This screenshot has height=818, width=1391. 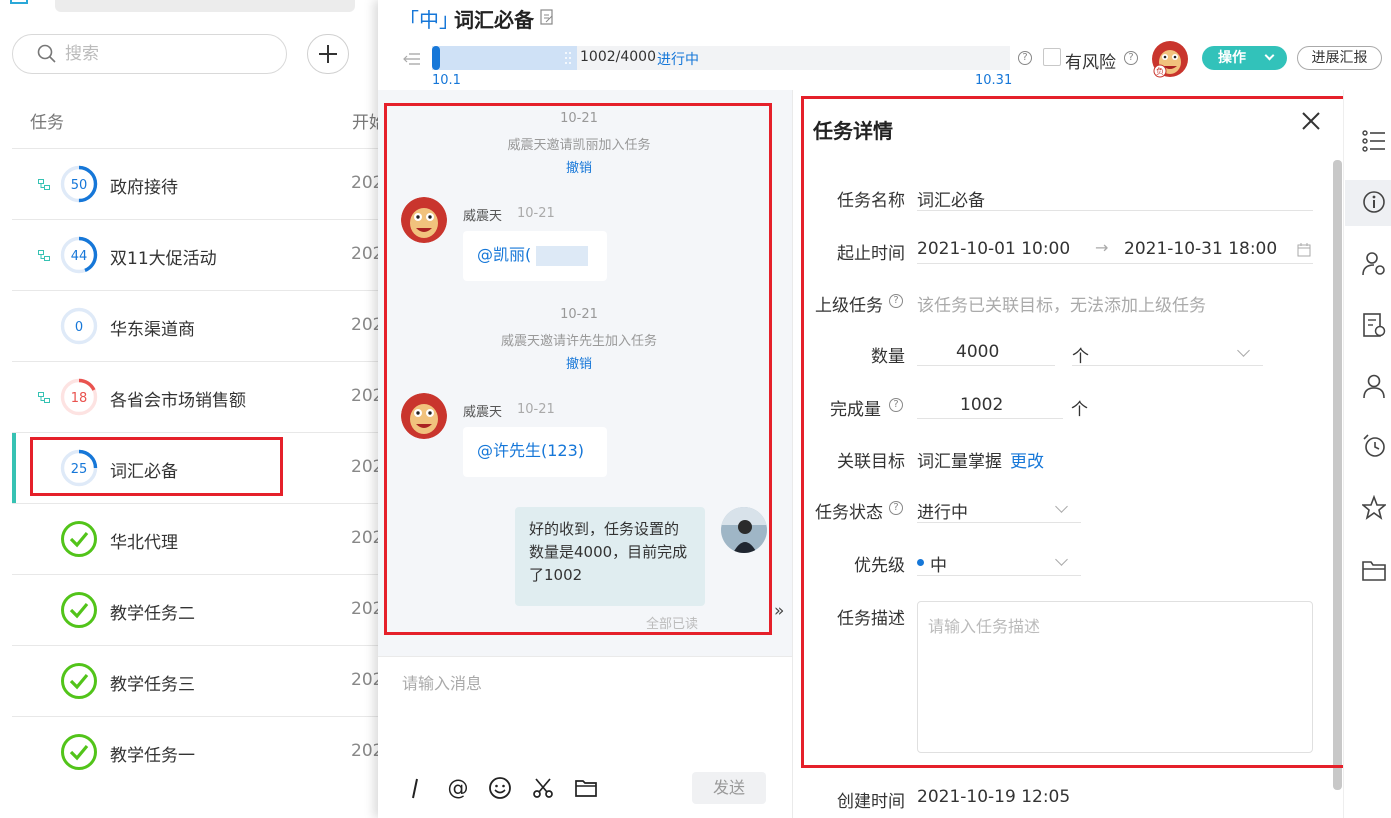 I want to click on app-icon, so click(x=19, y=2).